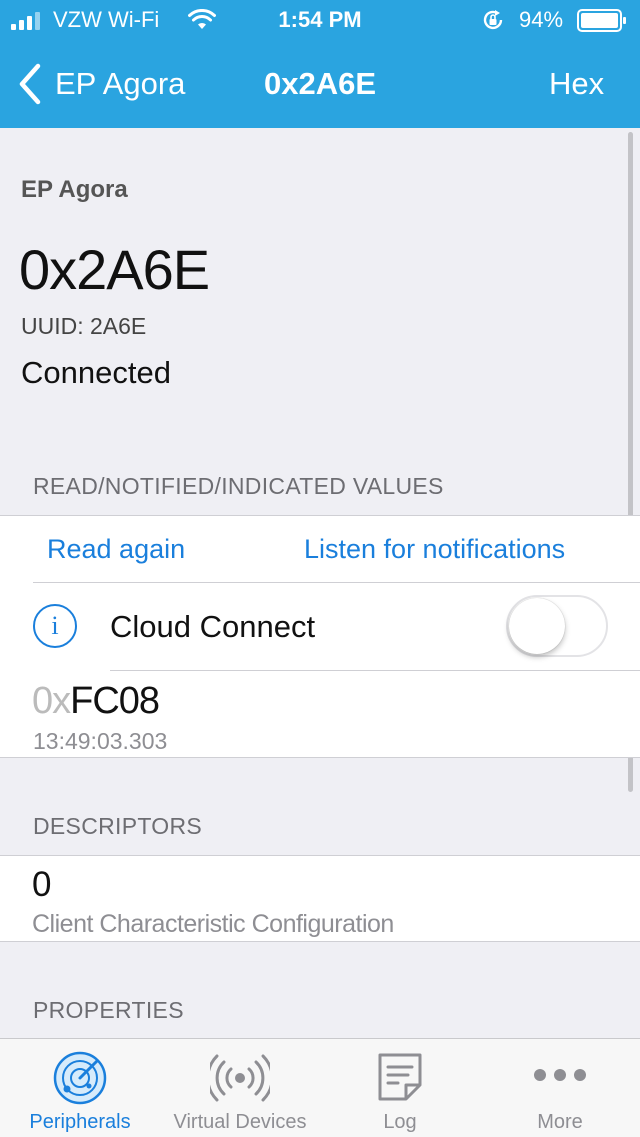  What do you see at coordinates (213, 626) in the screenshot?
I see `cloud-connect-label: Cloud Connect` at bounding box center [213, 626].